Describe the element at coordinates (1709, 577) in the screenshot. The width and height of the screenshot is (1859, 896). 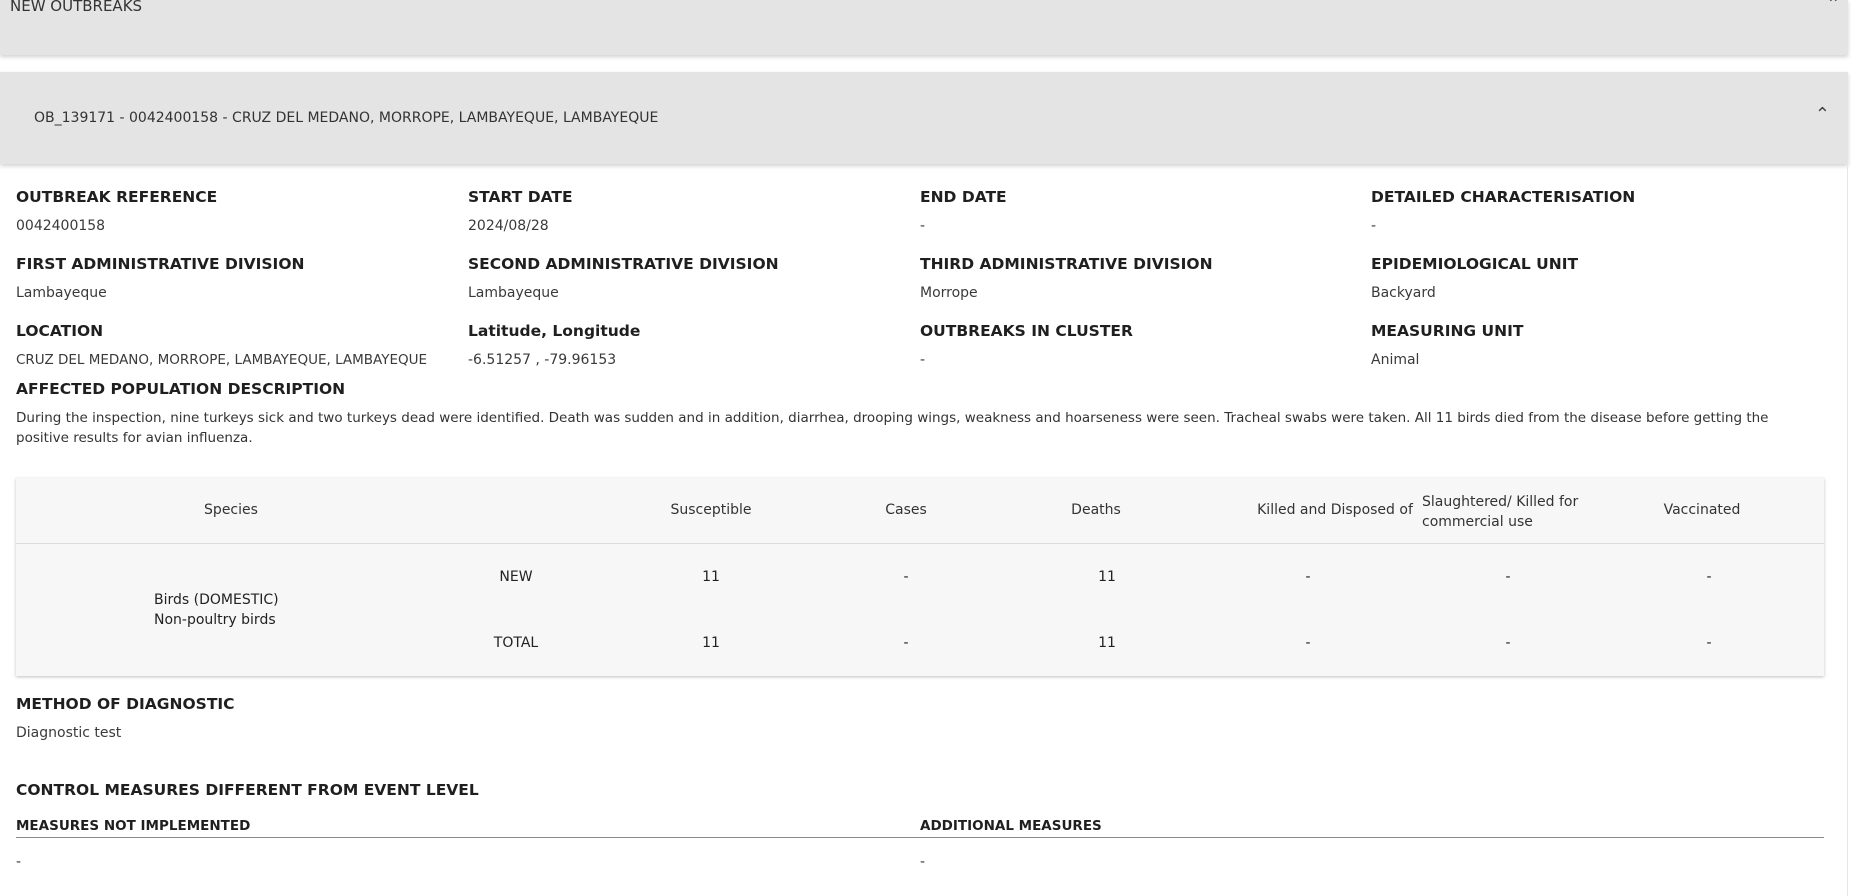
I see `cell-new-vaccinated: -` at that location.